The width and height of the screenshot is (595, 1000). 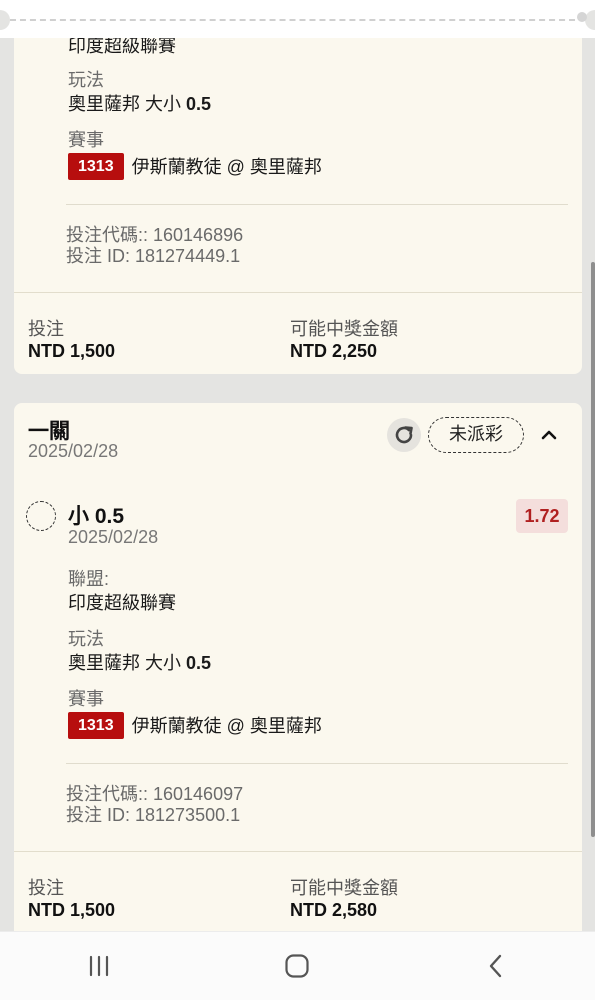 What do you see at coordinates (421, 340) in the screenshot?
I see `payout-block: 可能中獎金額 NTD 2,250` at bounding box center [421, 340].